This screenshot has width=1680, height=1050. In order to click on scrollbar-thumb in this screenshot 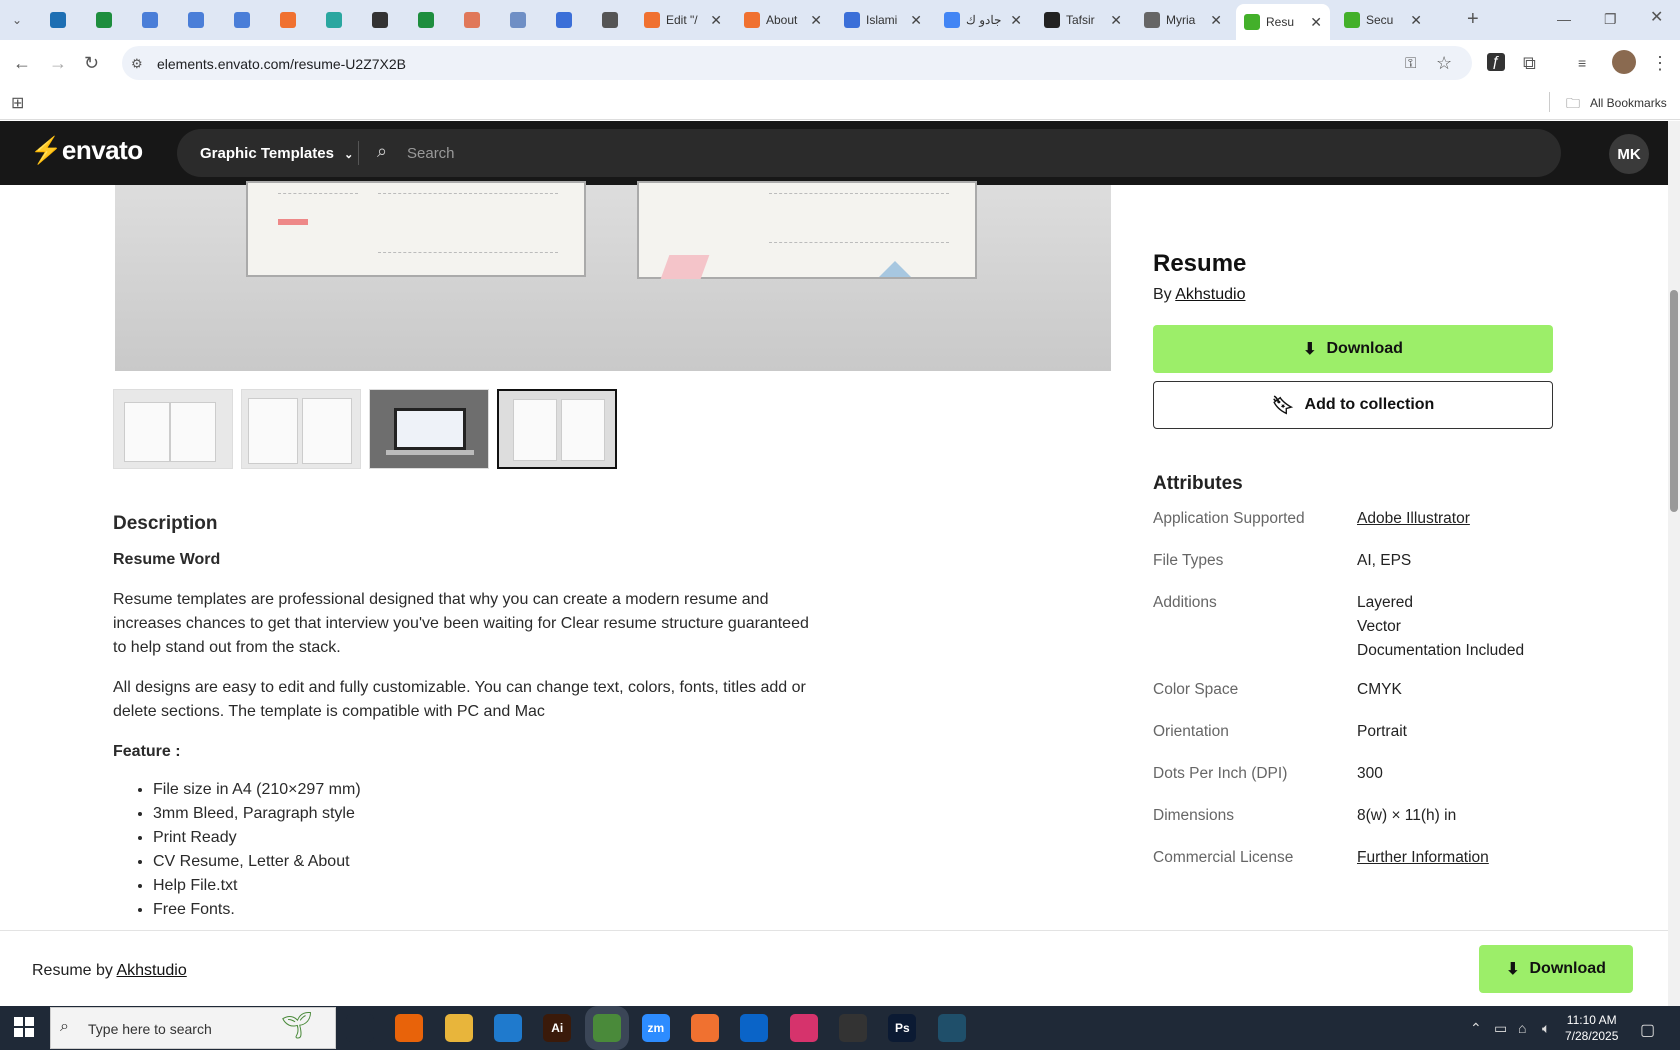, I will do `click(1674, 401)`.